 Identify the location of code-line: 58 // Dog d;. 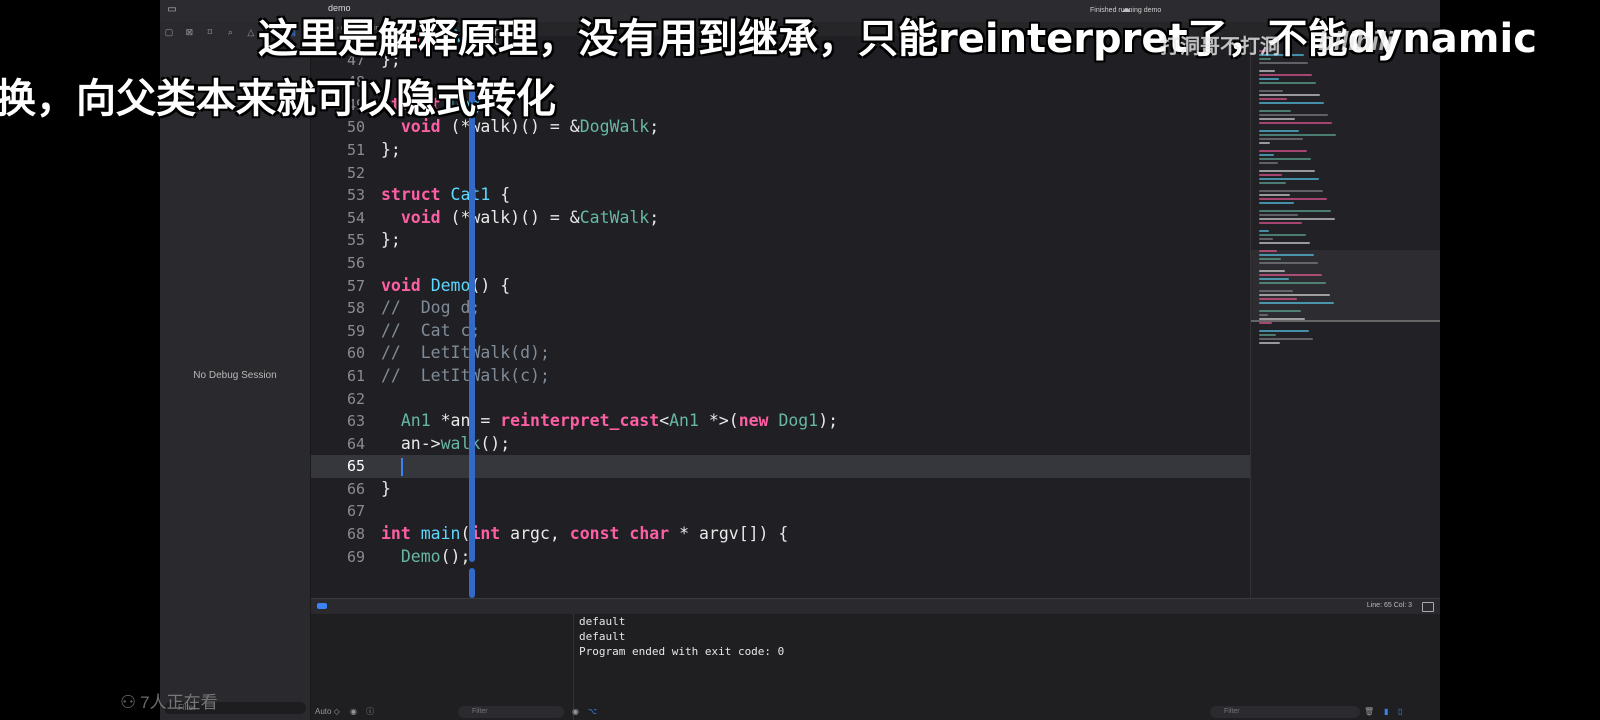
(780, 308).